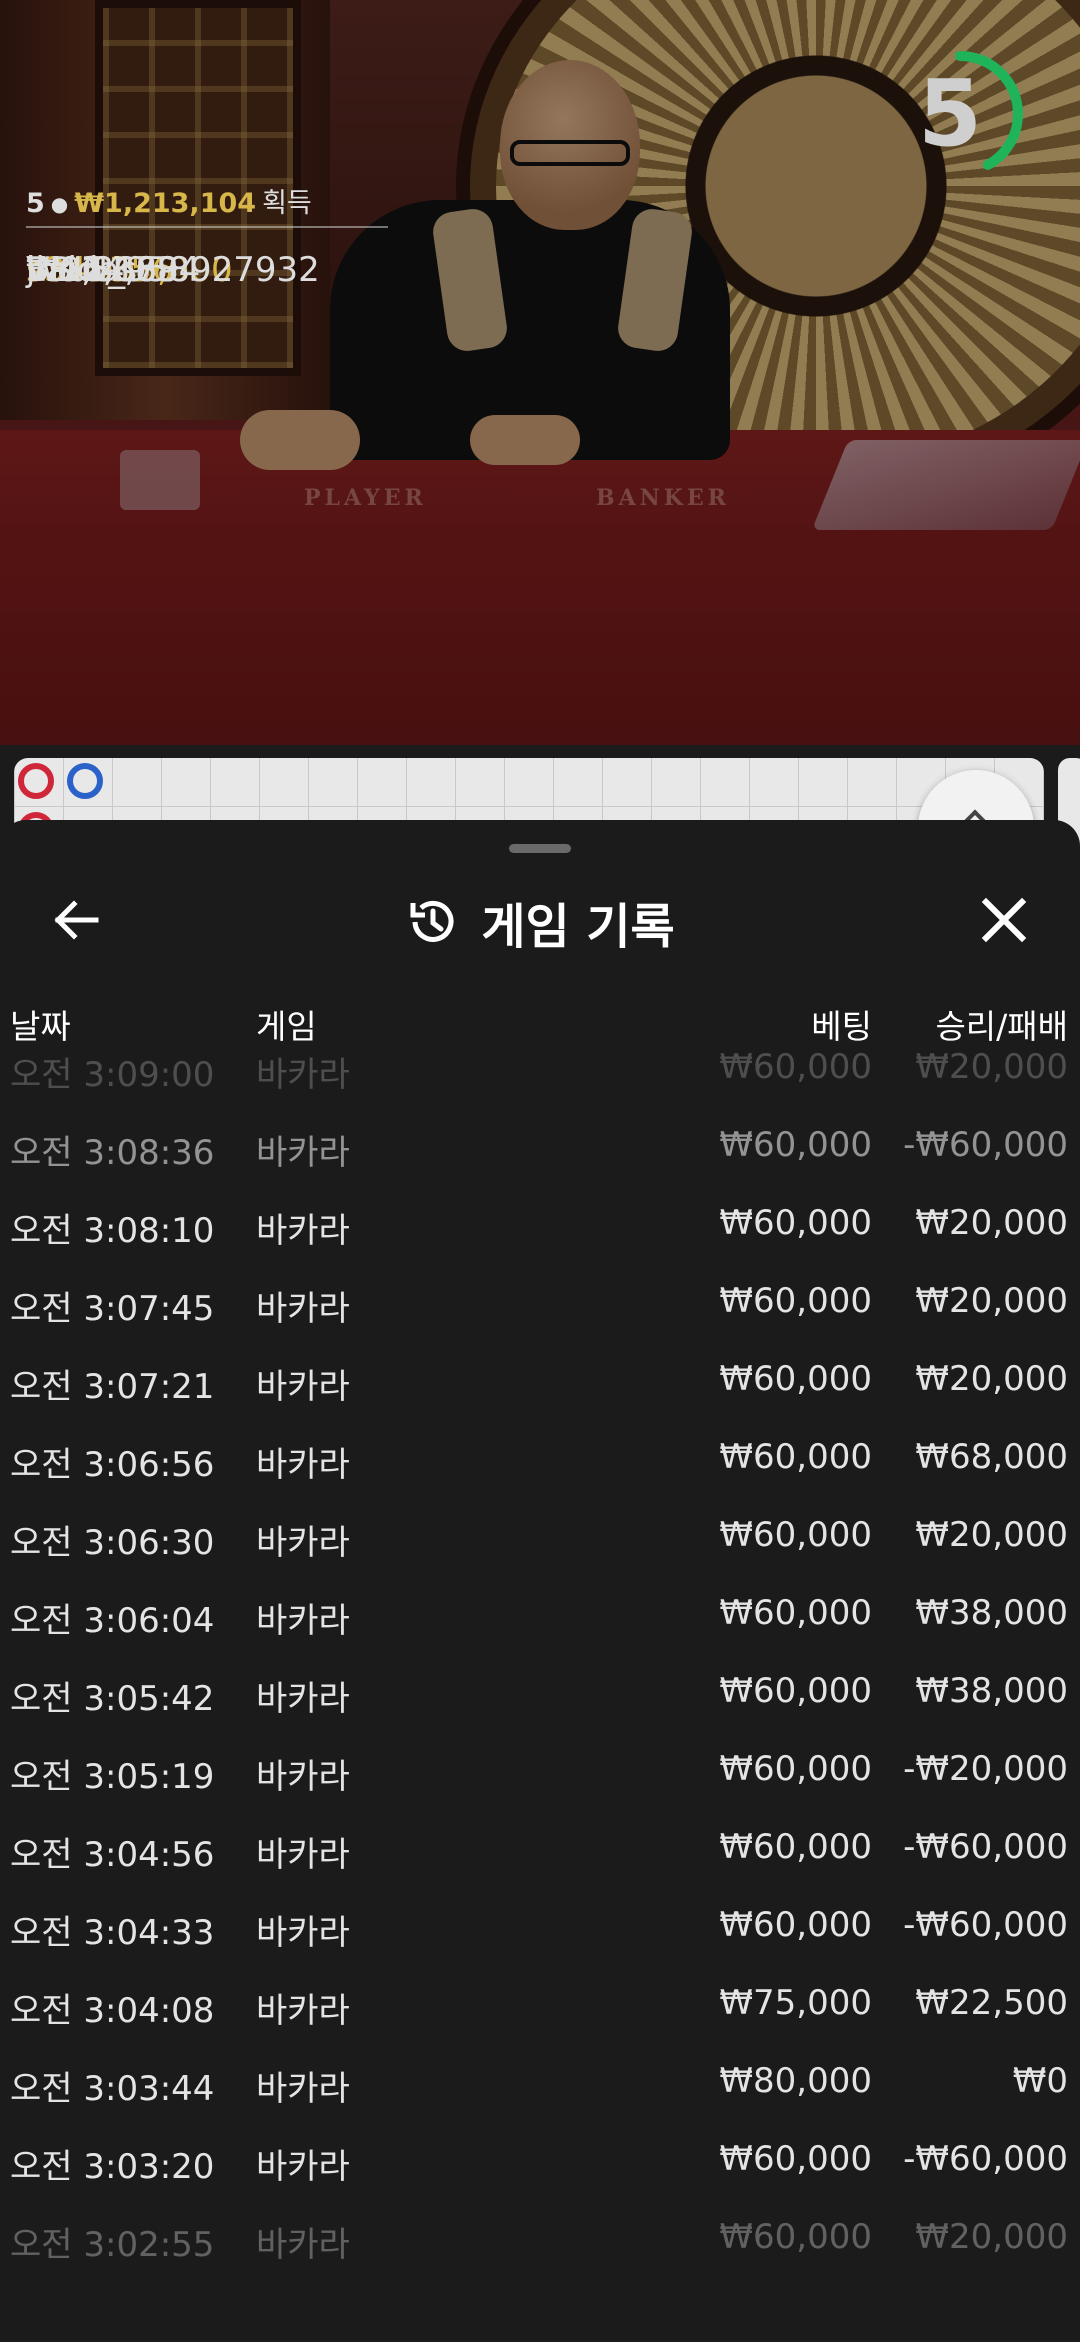 The height and width of the screenshot is (2342, 1080). What do you see at coordinates (540, 1458) in the screenshot?
I see `table-row: 오전 3:06:56 바카라 ₩60,000 ₩68,000` at bounding box center [540, 1458].